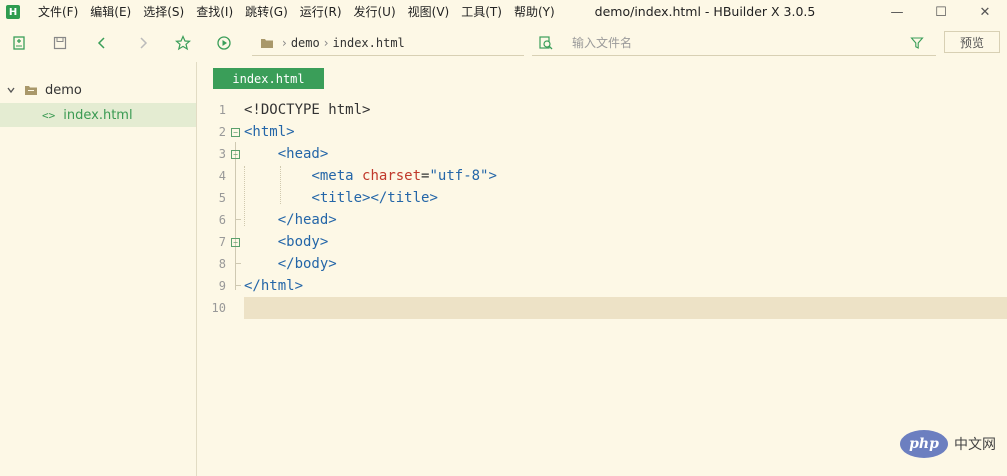 This screenshot has height=476, width=1007. I want to click on line-number: 8, so click(222, 264).